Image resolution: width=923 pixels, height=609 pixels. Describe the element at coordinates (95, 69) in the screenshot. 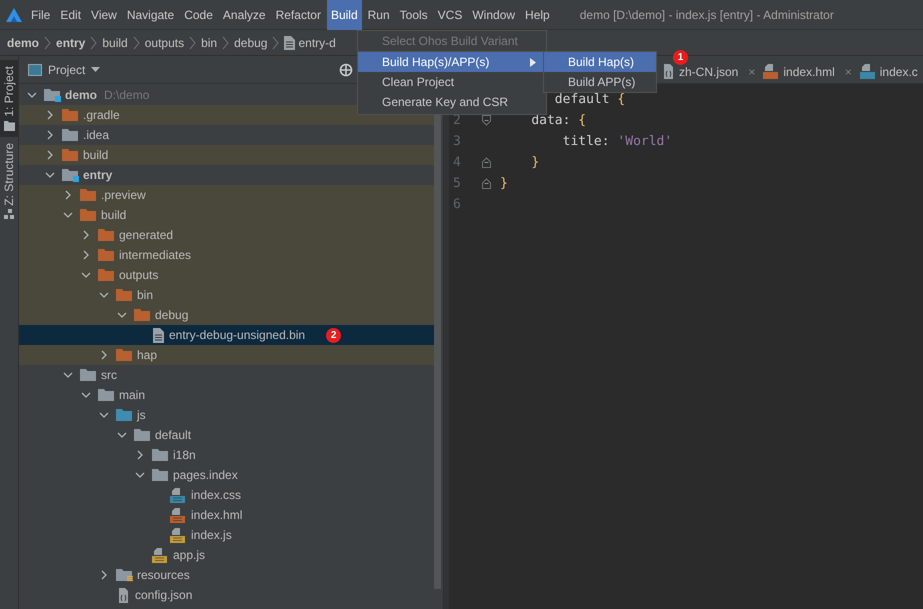

I see `dropdown-caret-icon` at that location.